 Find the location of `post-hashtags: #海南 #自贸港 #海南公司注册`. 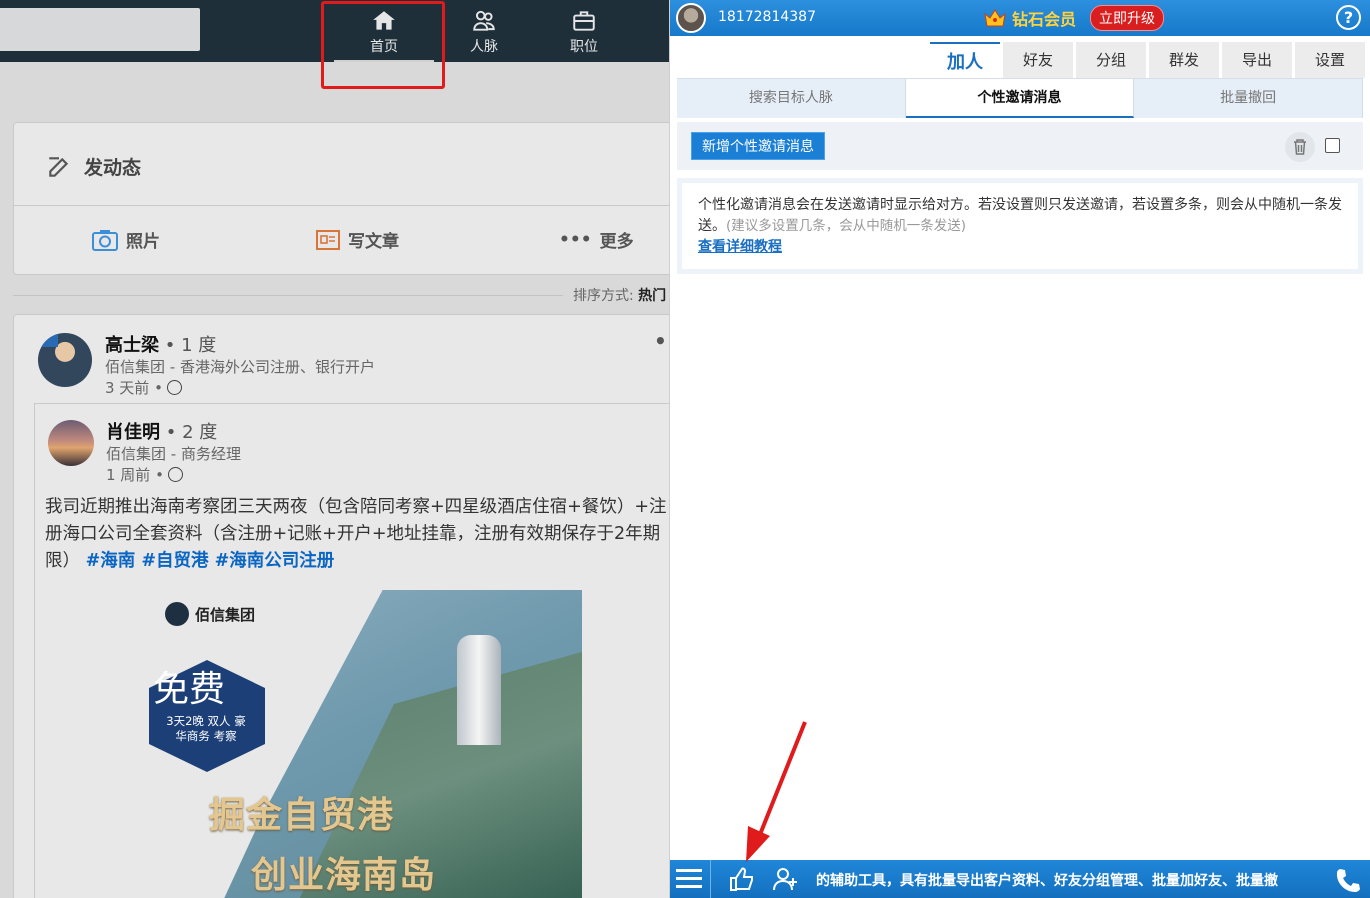

post-hashtags: #海南 #自贸港 #海南公司注册 is located at coordinates (210, 561).